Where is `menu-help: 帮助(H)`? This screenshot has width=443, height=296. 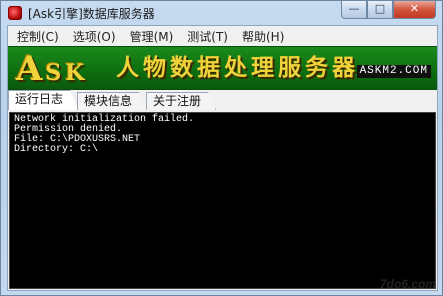
menu-help: 帮助(H) is located at coordinates (263, 36).